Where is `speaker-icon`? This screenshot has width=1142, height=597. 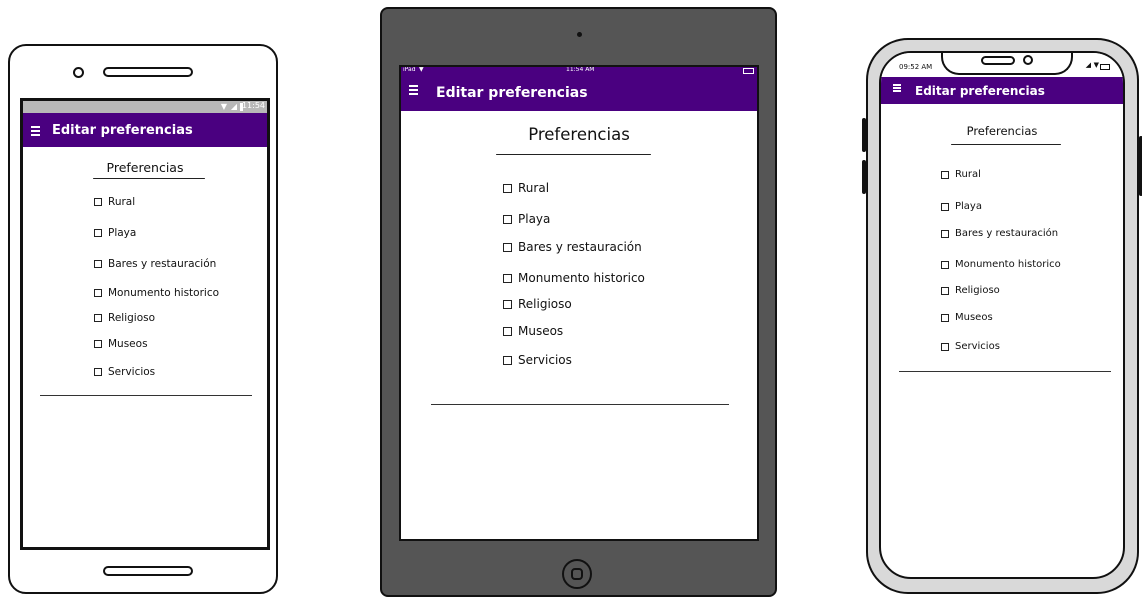 speaker-icon is located at coordinates (148, 72).